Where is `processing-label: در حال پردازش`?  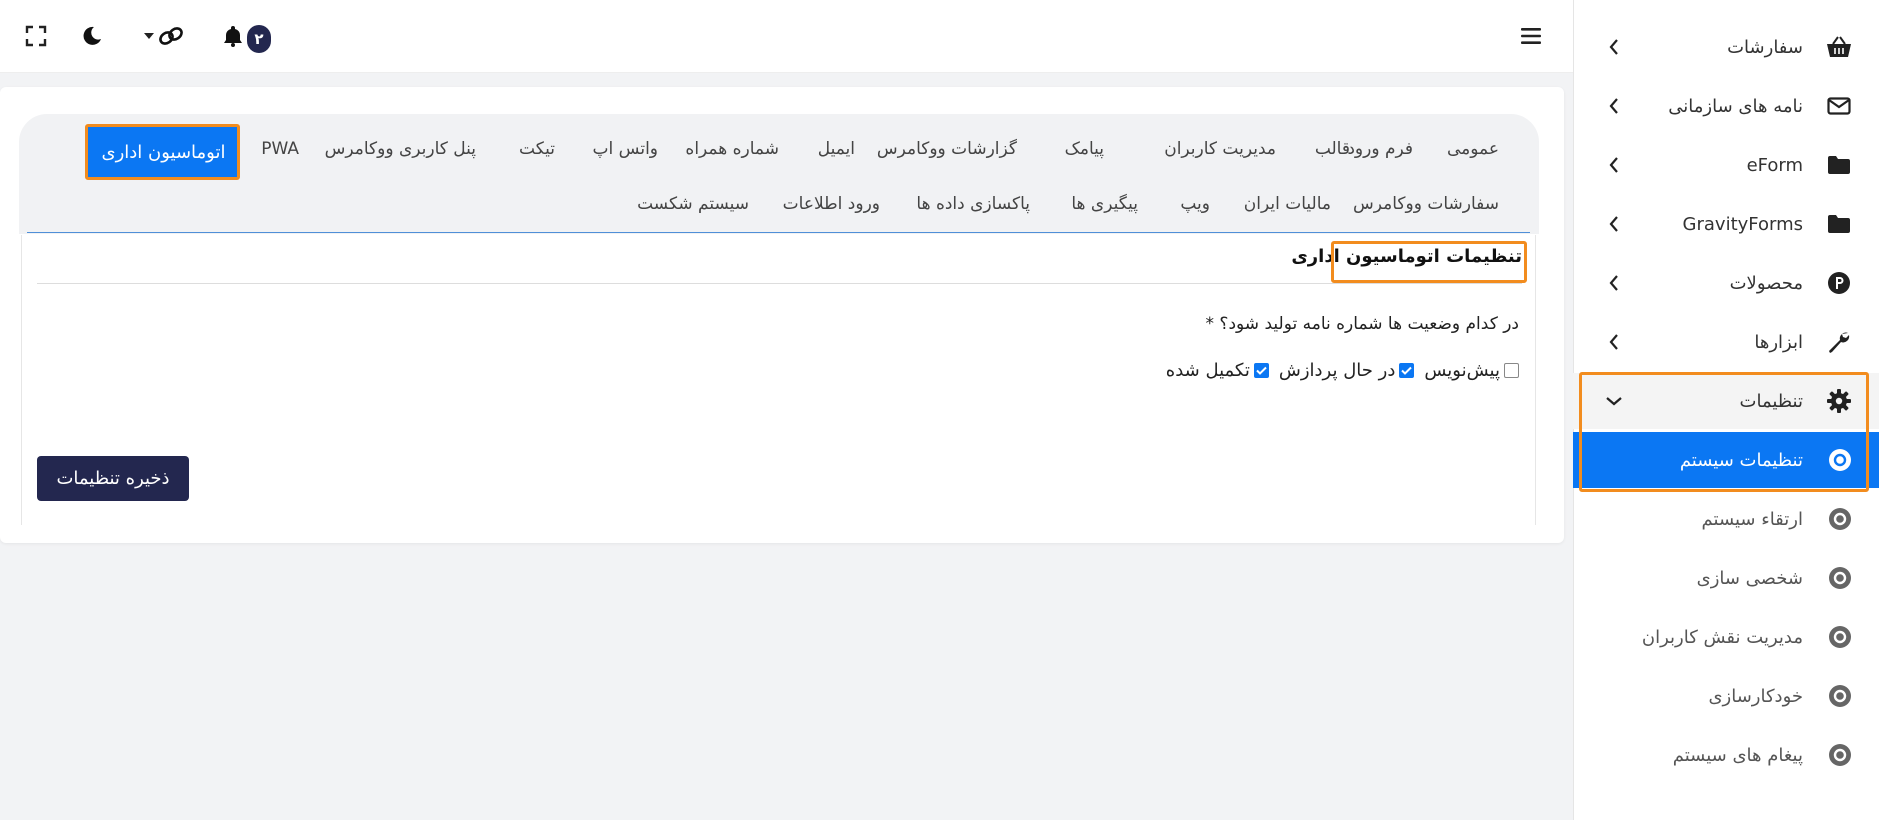 processing-label: در حال پردازش is located at coordinates (1337, 370).